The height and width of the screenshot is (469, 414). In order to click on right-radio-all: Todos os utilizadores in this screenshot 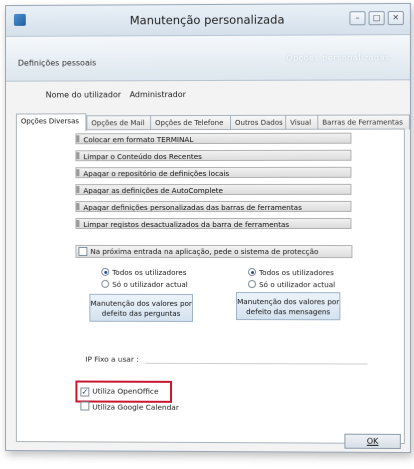, I will do `click(291, 272)`.